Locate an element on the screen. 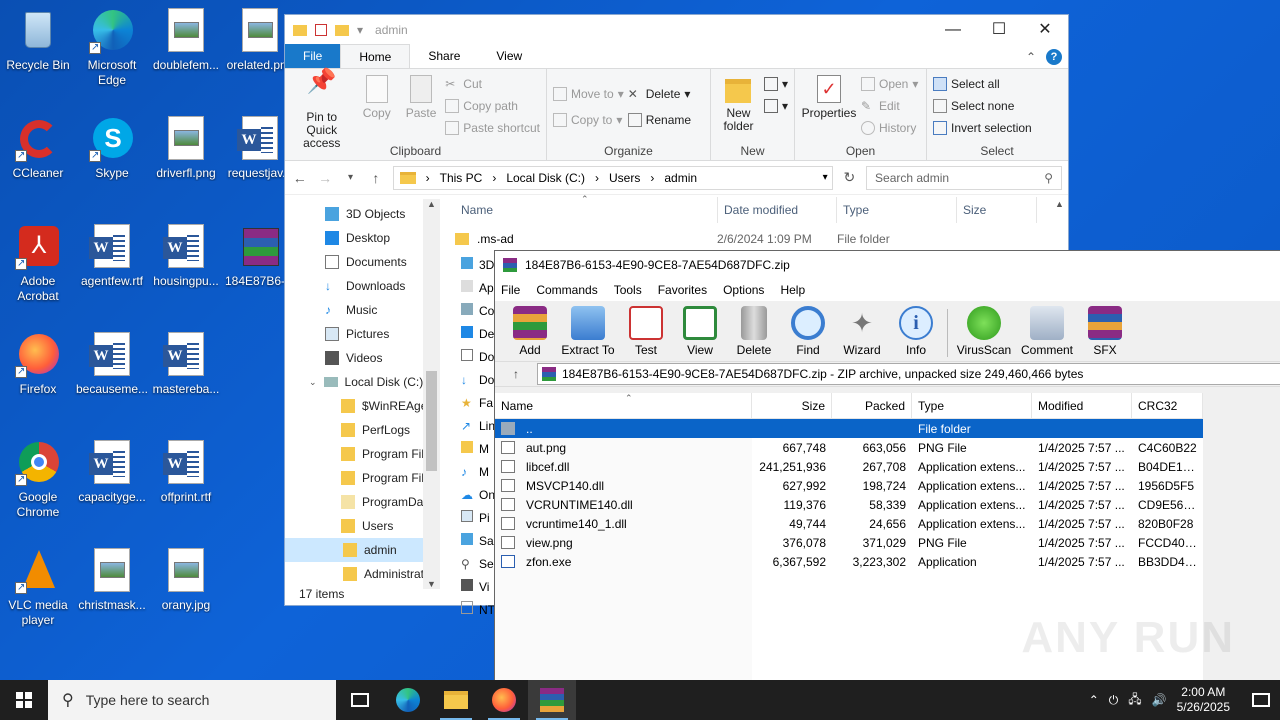 This screenshot has height=720, width=1280. nav-scrollbar: ▲ ▼ is located at coordinates (431, 394).